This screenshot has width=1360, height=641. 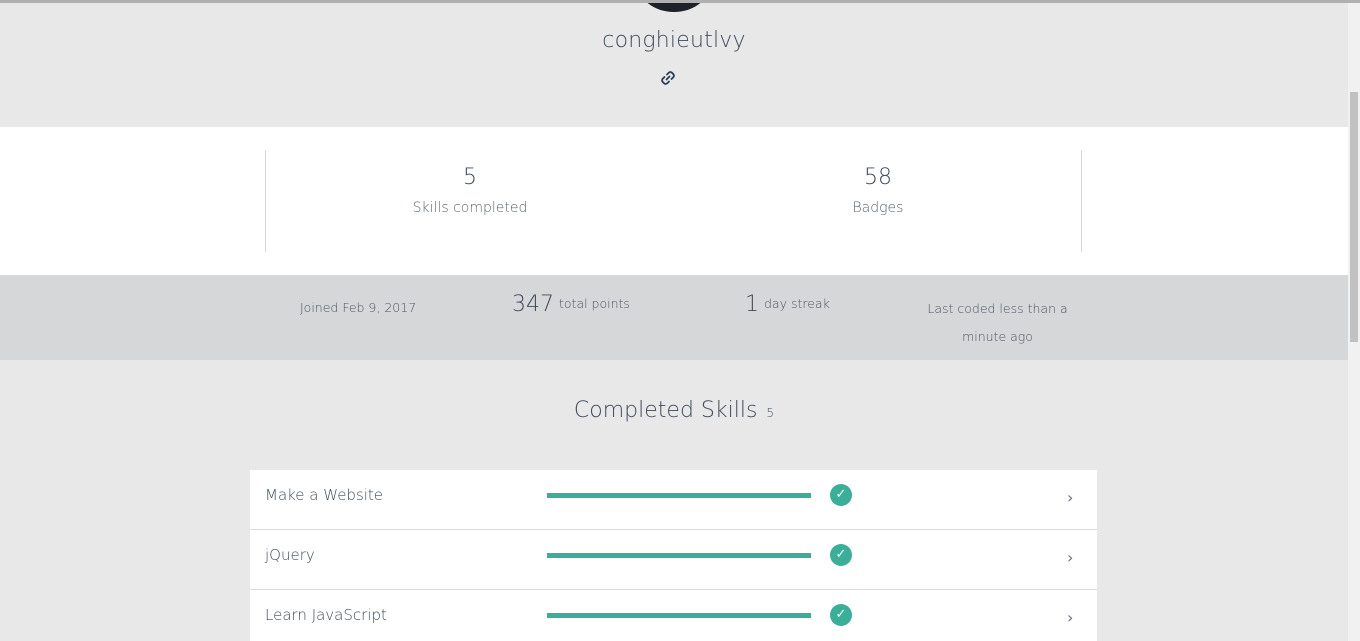 What do you see at coordinates (878, 177) in the screenshot?
I see `badges-count: 58` at bounding box center [878, 177].